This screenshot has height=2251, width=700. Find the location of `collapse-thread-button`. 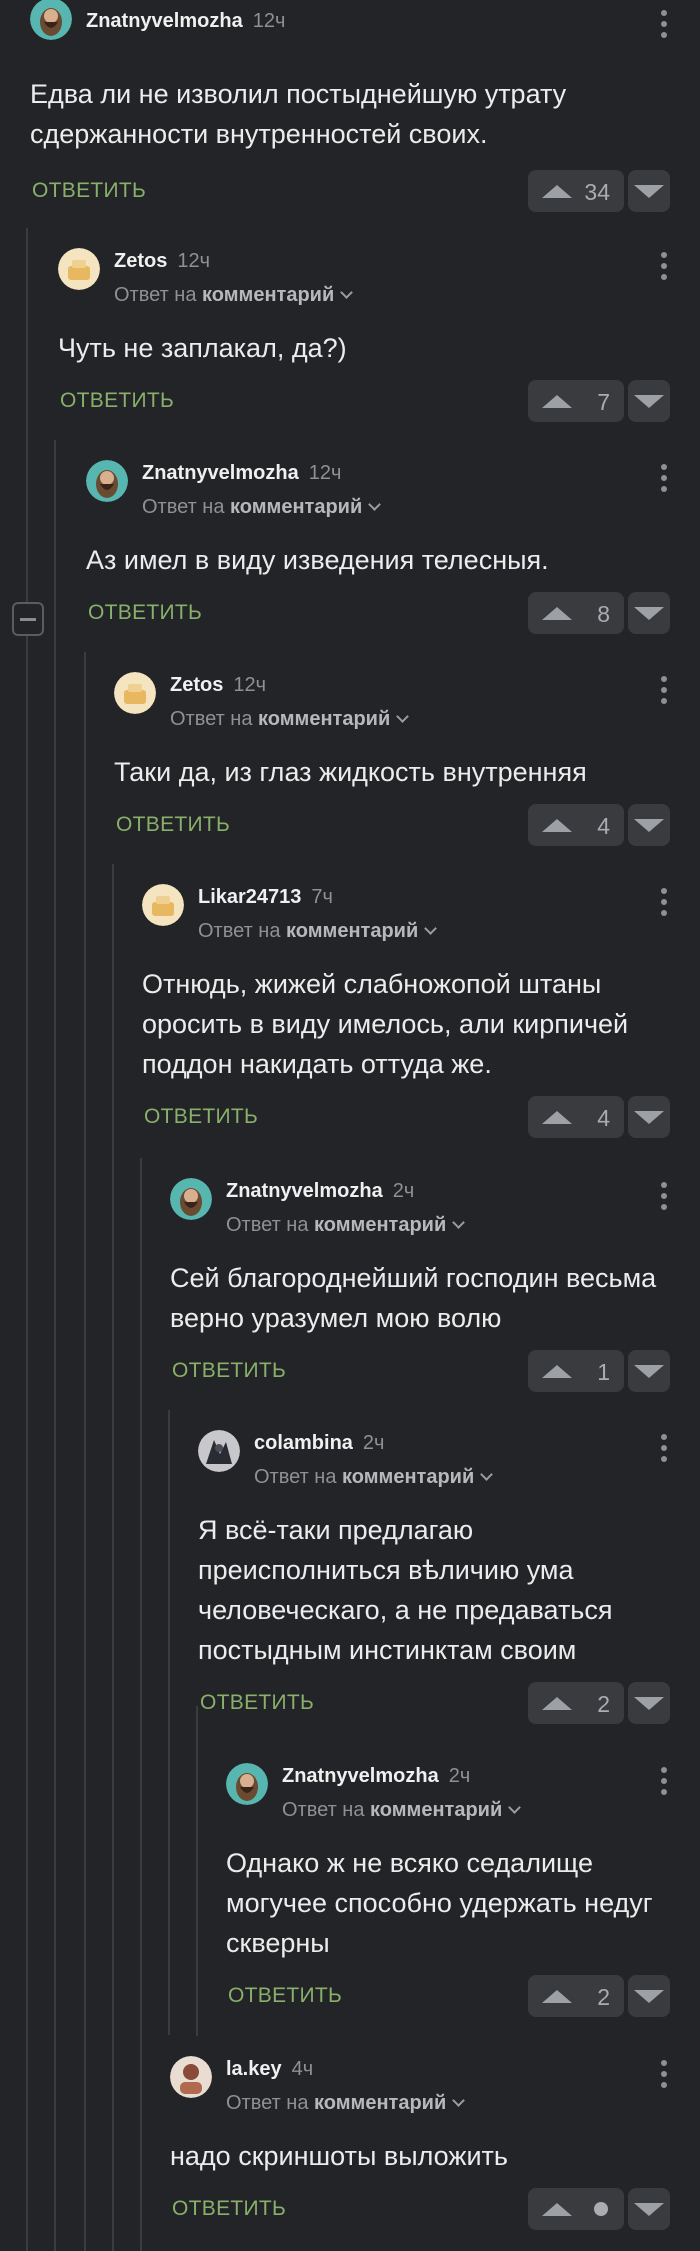

collapse-thread-button is located at coordinates (28, 619).